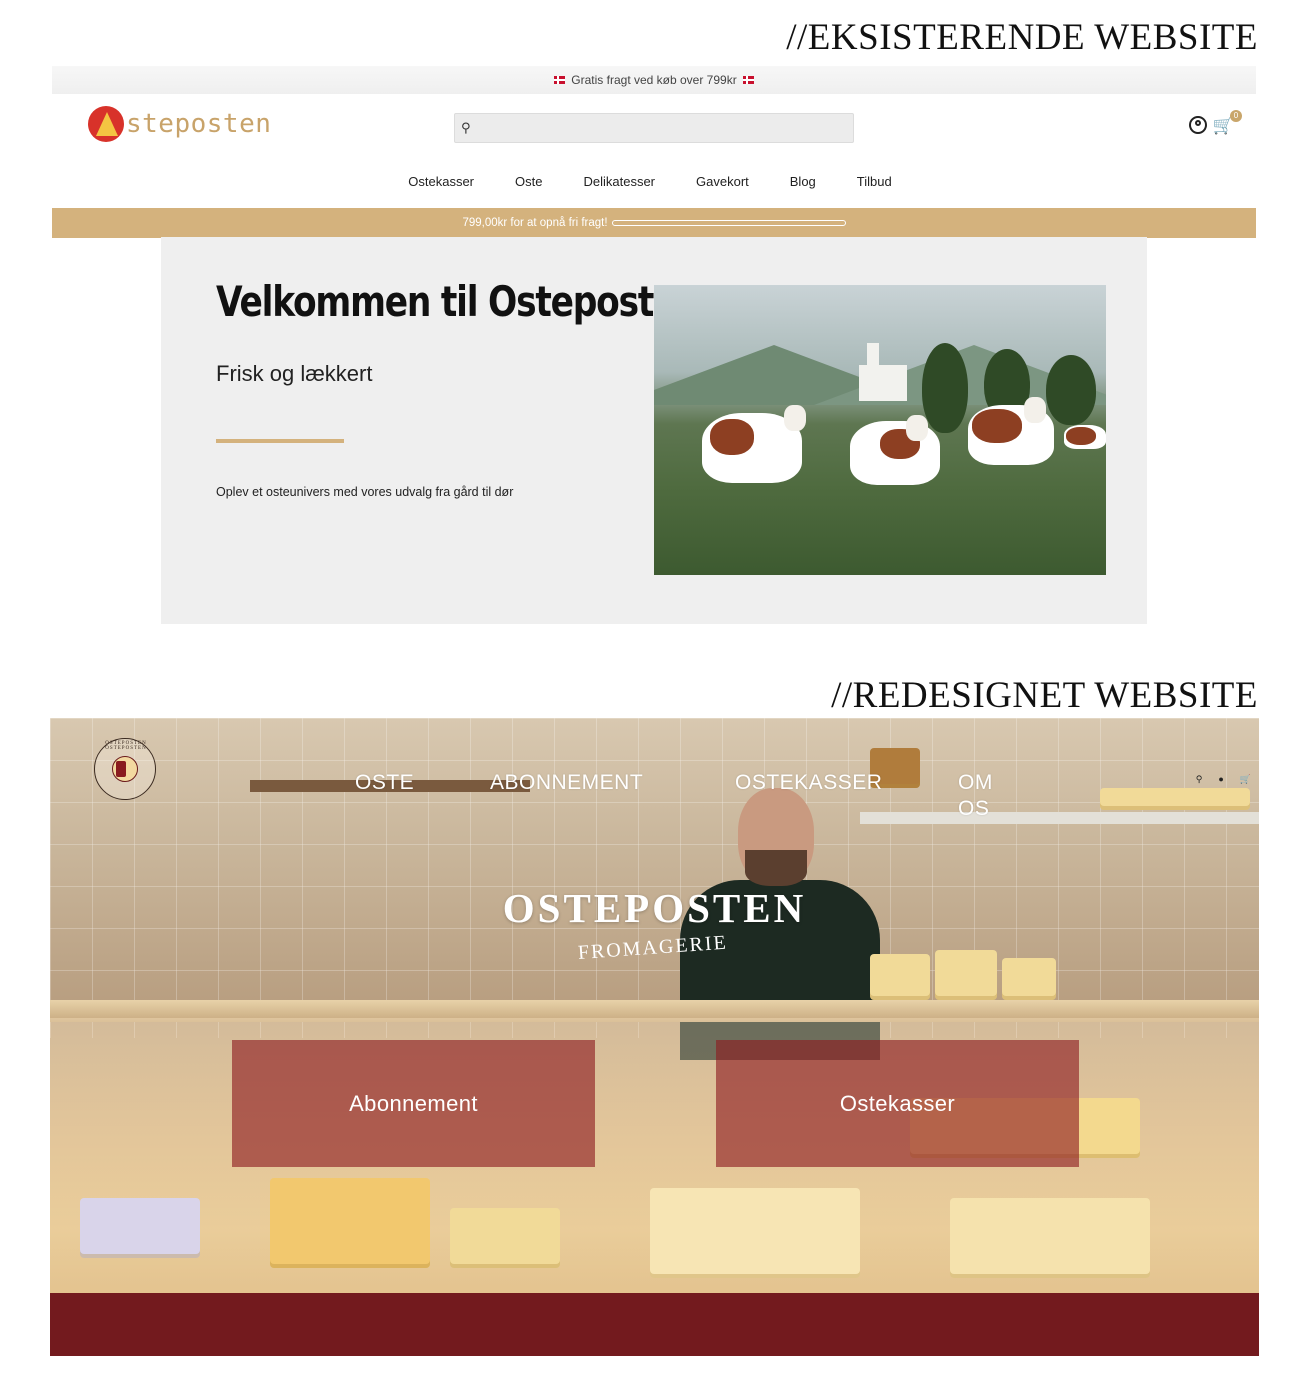 The image size is (1312, 1395). What do you see at coordinates (808, 783) in the screenshot?
I see `nav-item-ostekasser: OSTEKASSER` at bounding box center [808, 783].